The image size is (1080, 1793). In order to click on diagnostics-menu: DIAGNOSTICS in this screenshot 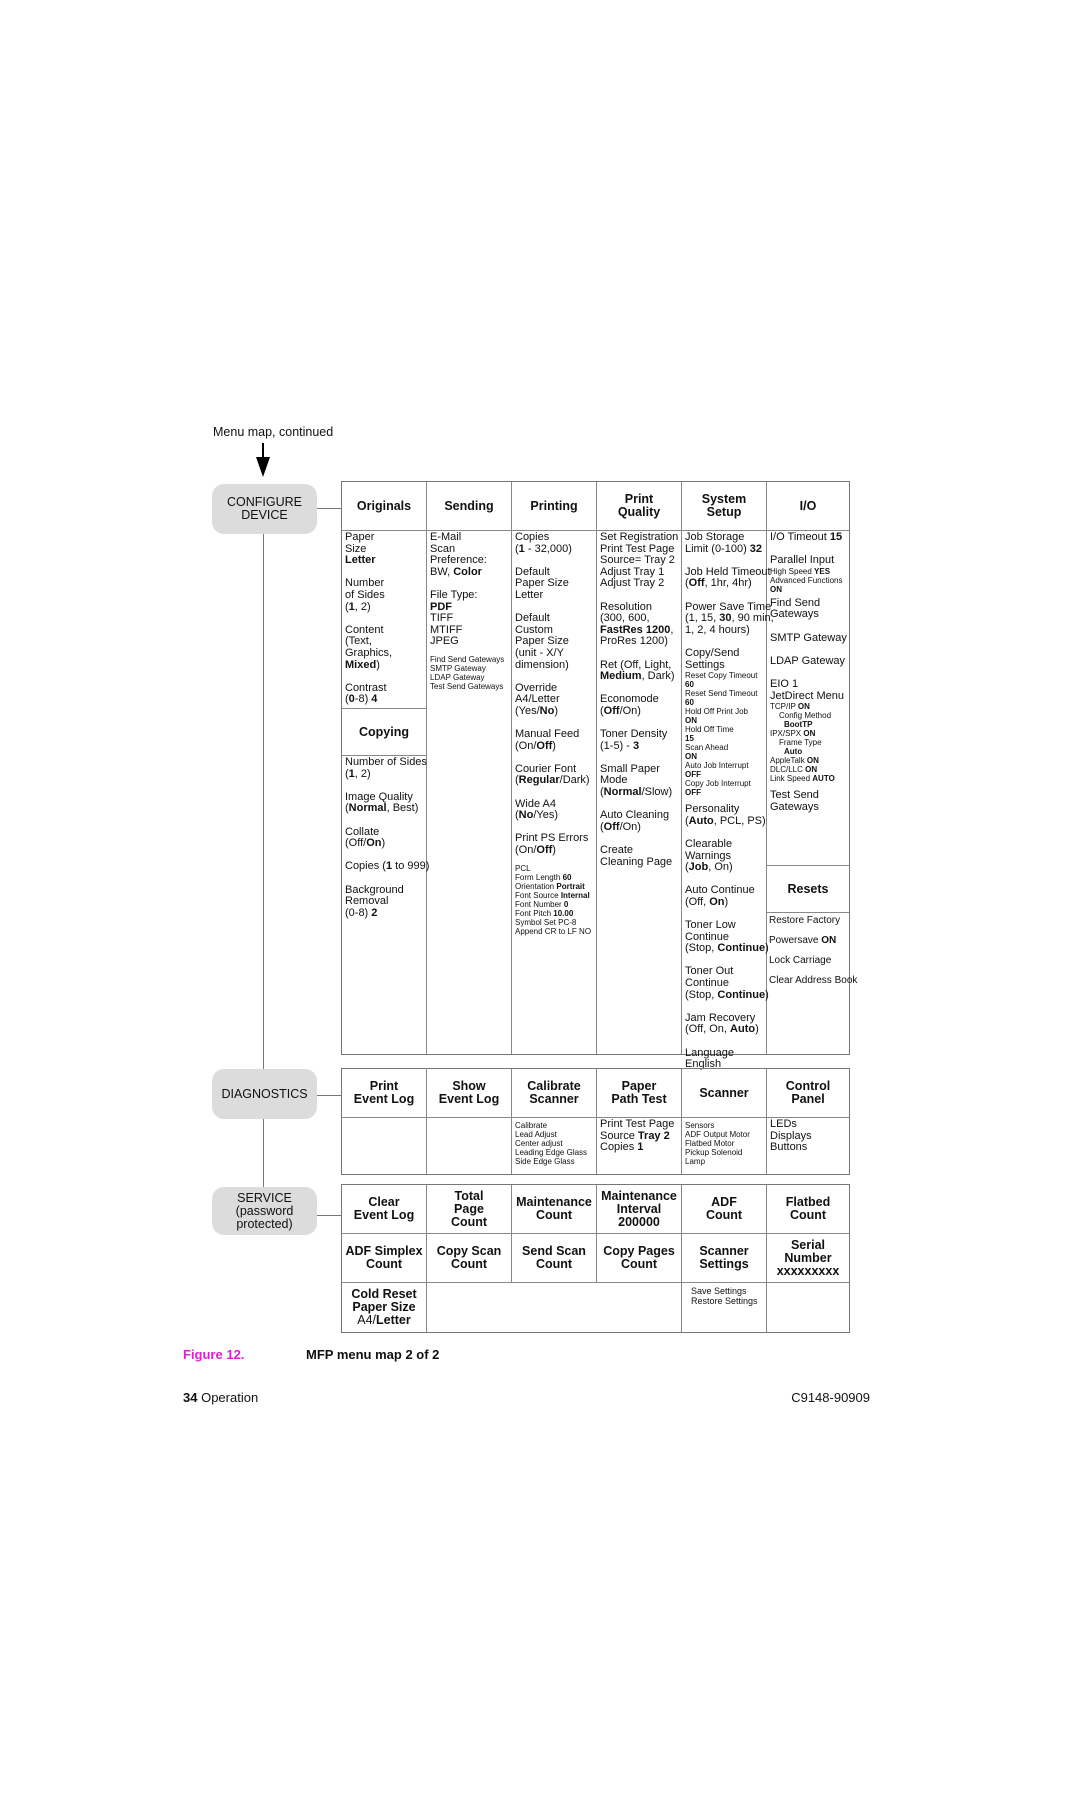, I will do `click(264, 1094)`.